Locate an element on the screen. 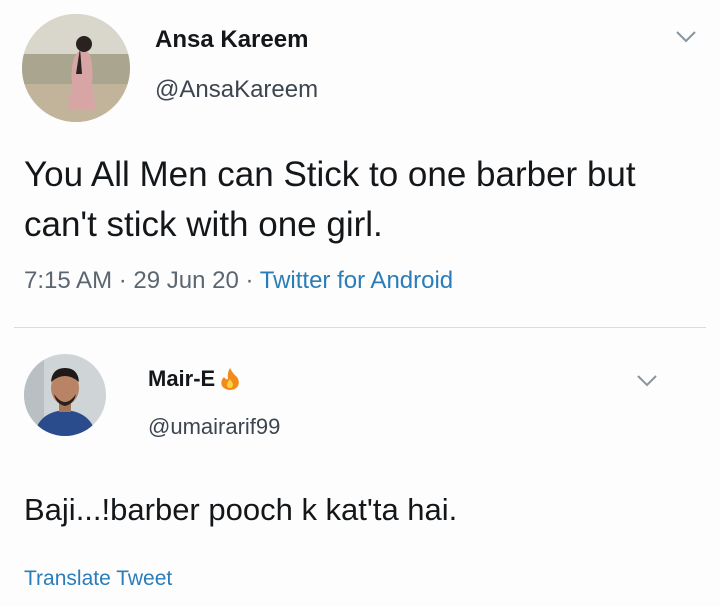 The image size is (720, 606). author-name: Ansa Kareem is located at coordinates (231, 40).